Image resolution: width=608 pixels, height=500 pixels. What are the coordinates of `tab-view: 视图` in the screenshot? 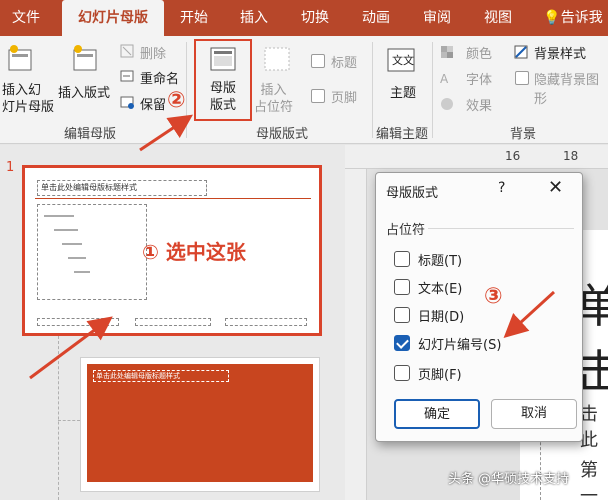 It's located at (498, 18).